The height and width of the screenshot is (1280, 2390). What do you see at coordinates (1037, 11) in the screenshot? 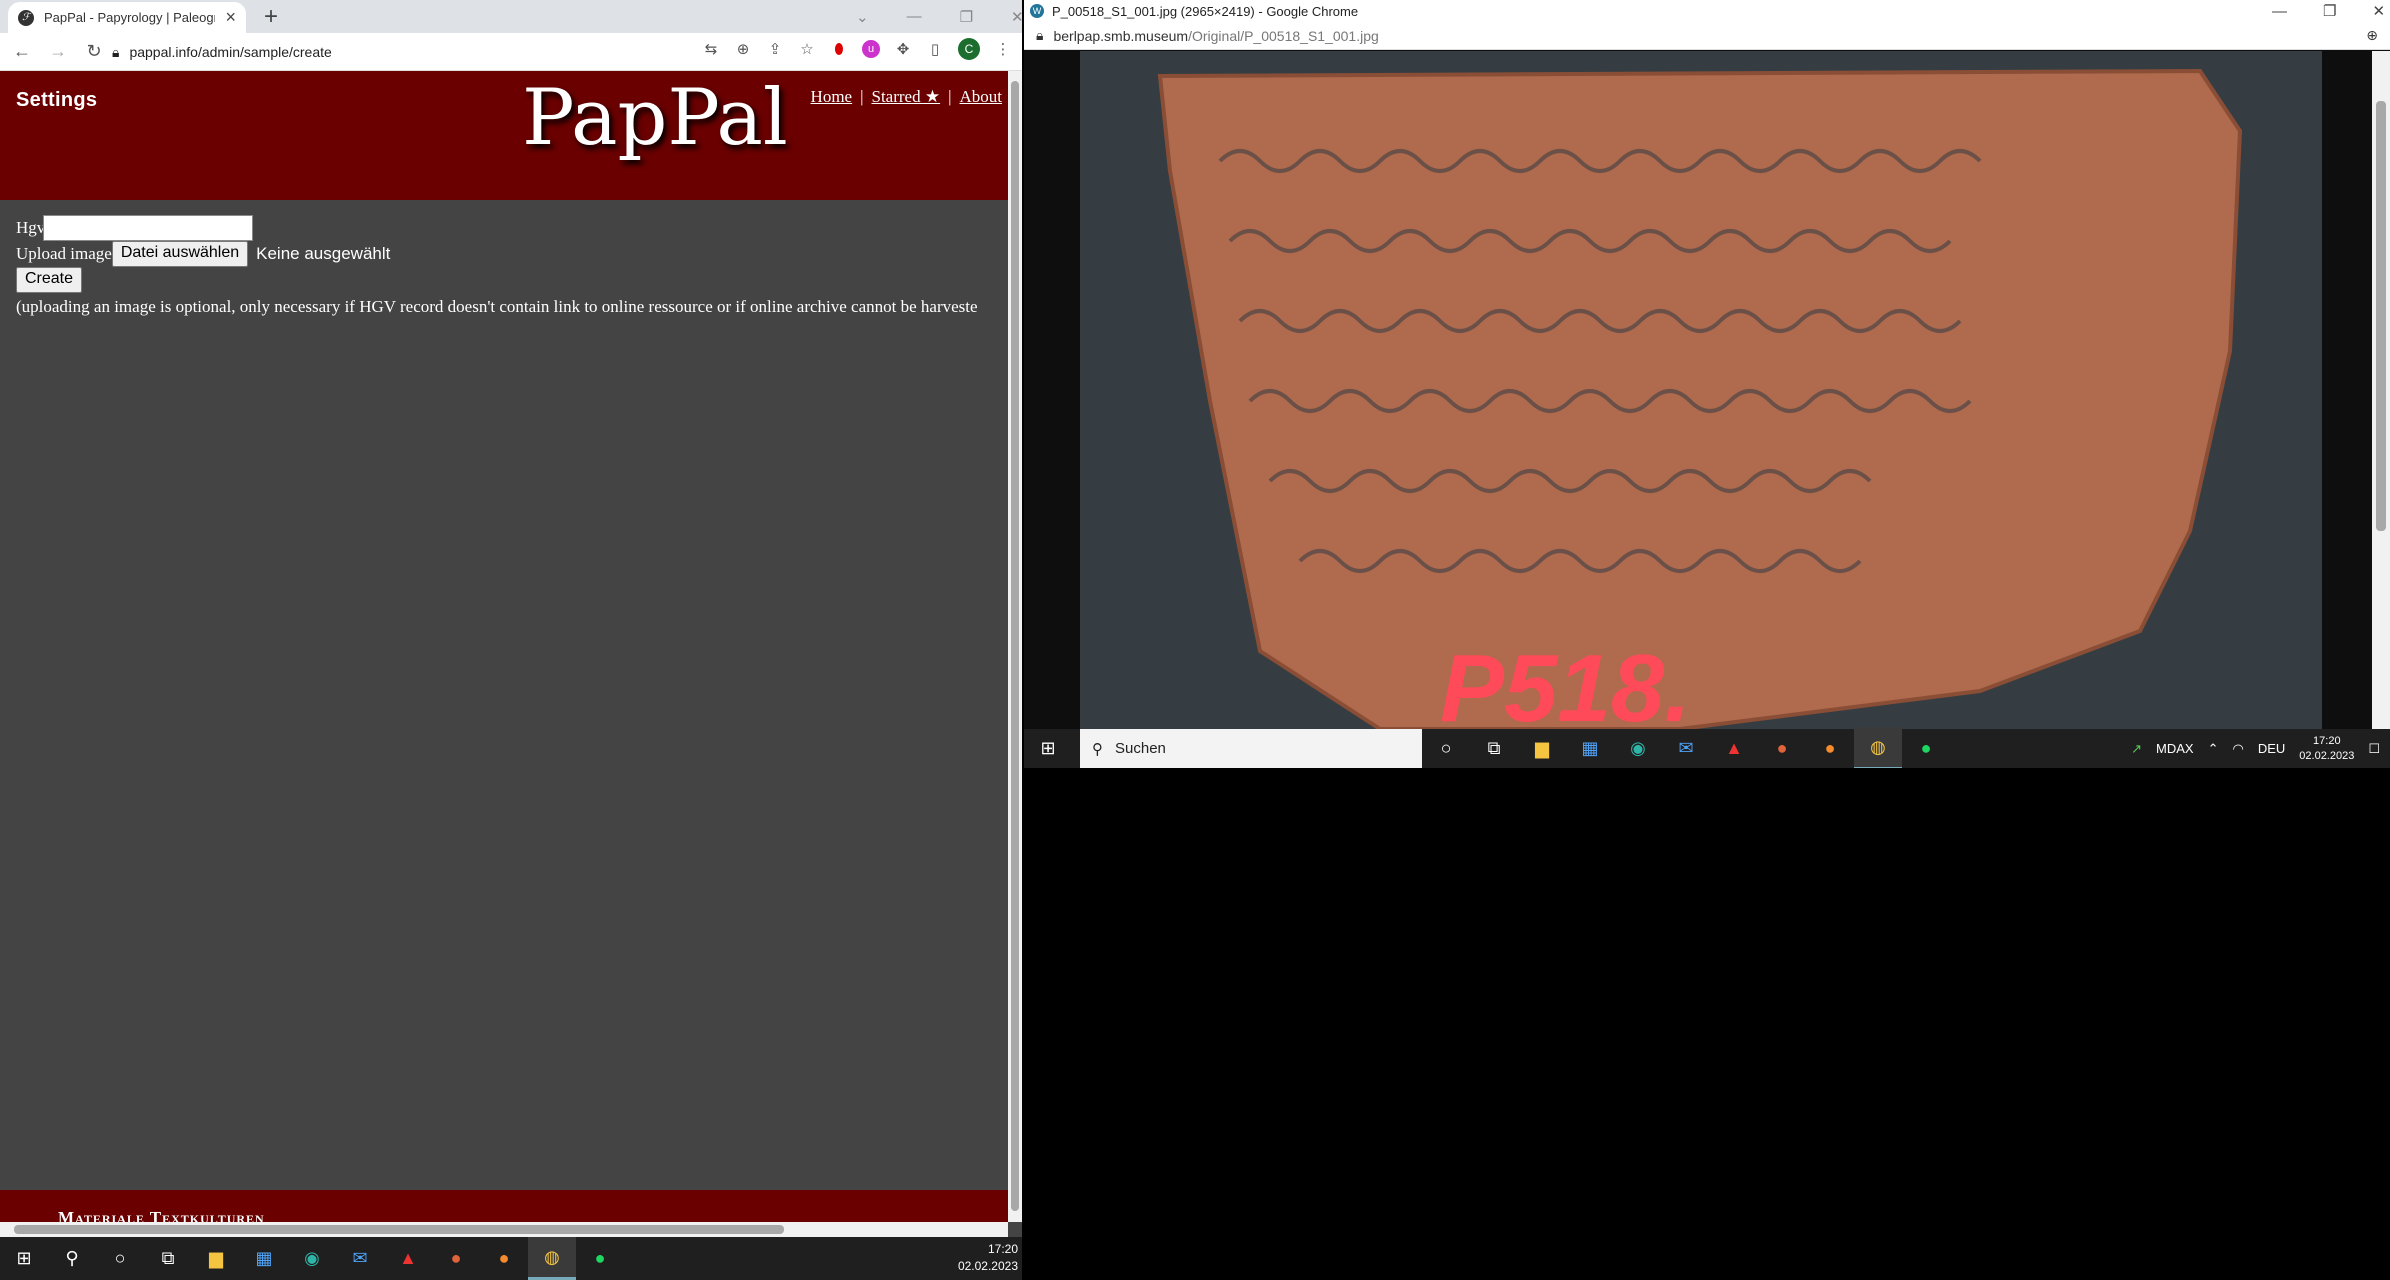
I see `wordpress-favicon-icon: W` at bounding box center [1037, 11].